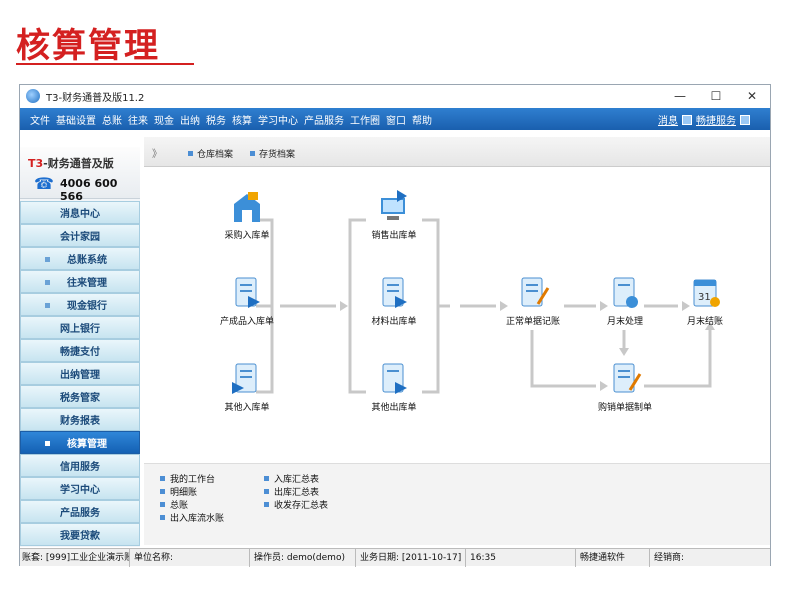 Image resolution: width=790 pixels, height=596 pixels. I want to click on sidebar-item-label: 往来管理, so click(87, 283).